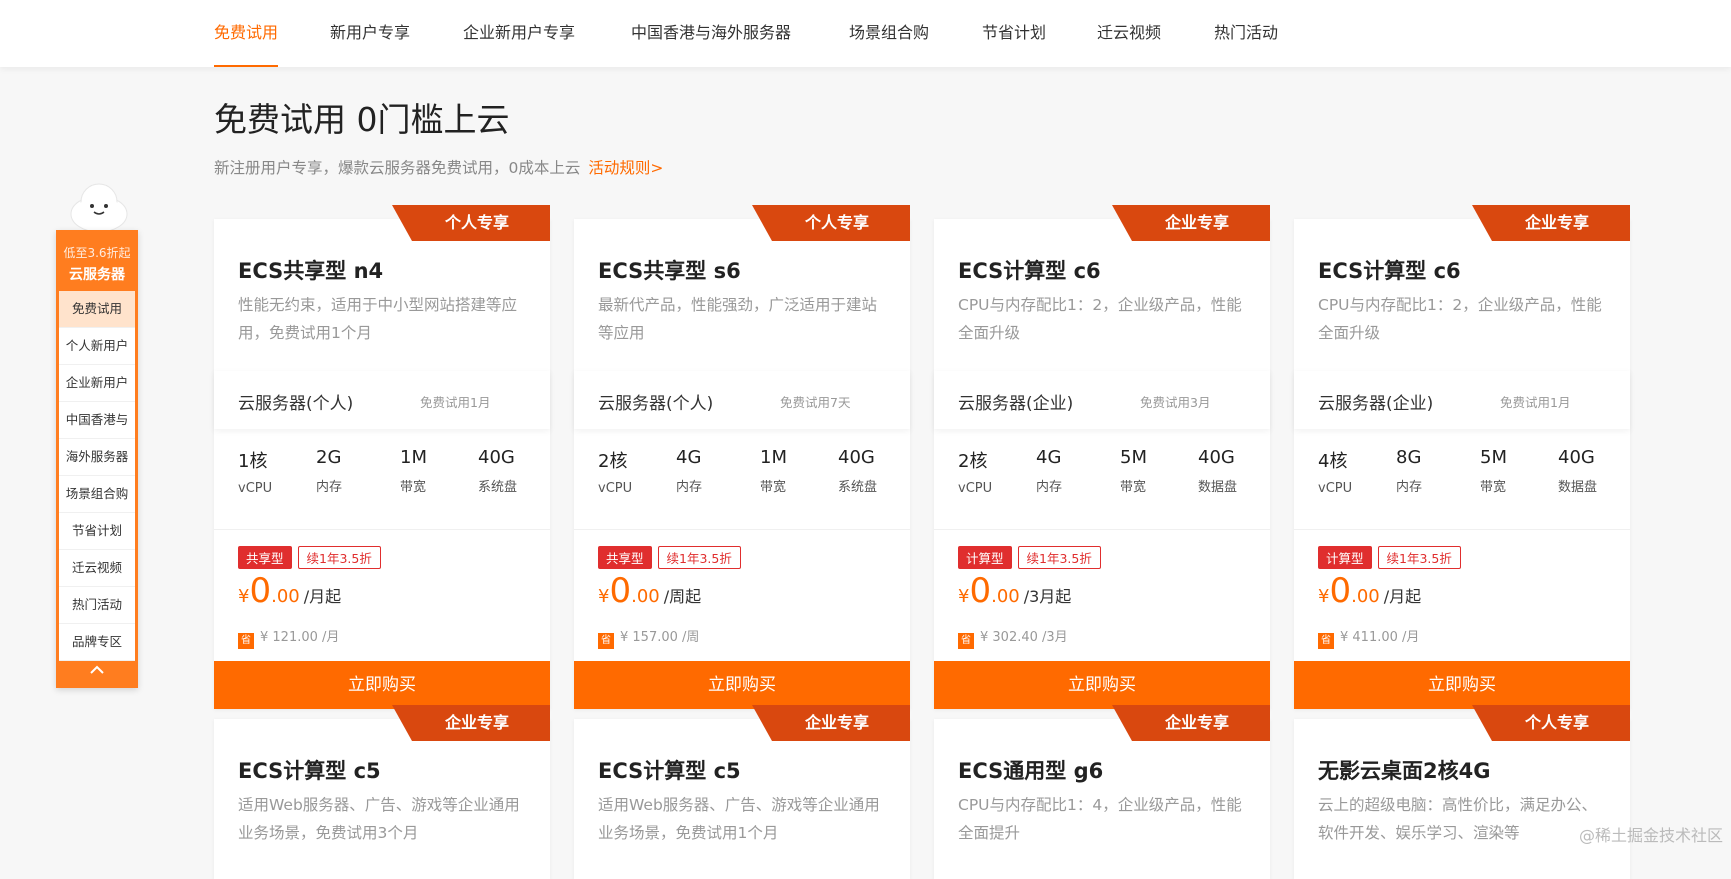 This screenshot has height=879, width=1731. I want to click on price: ¥0.00/月起, so click(1369, 591).